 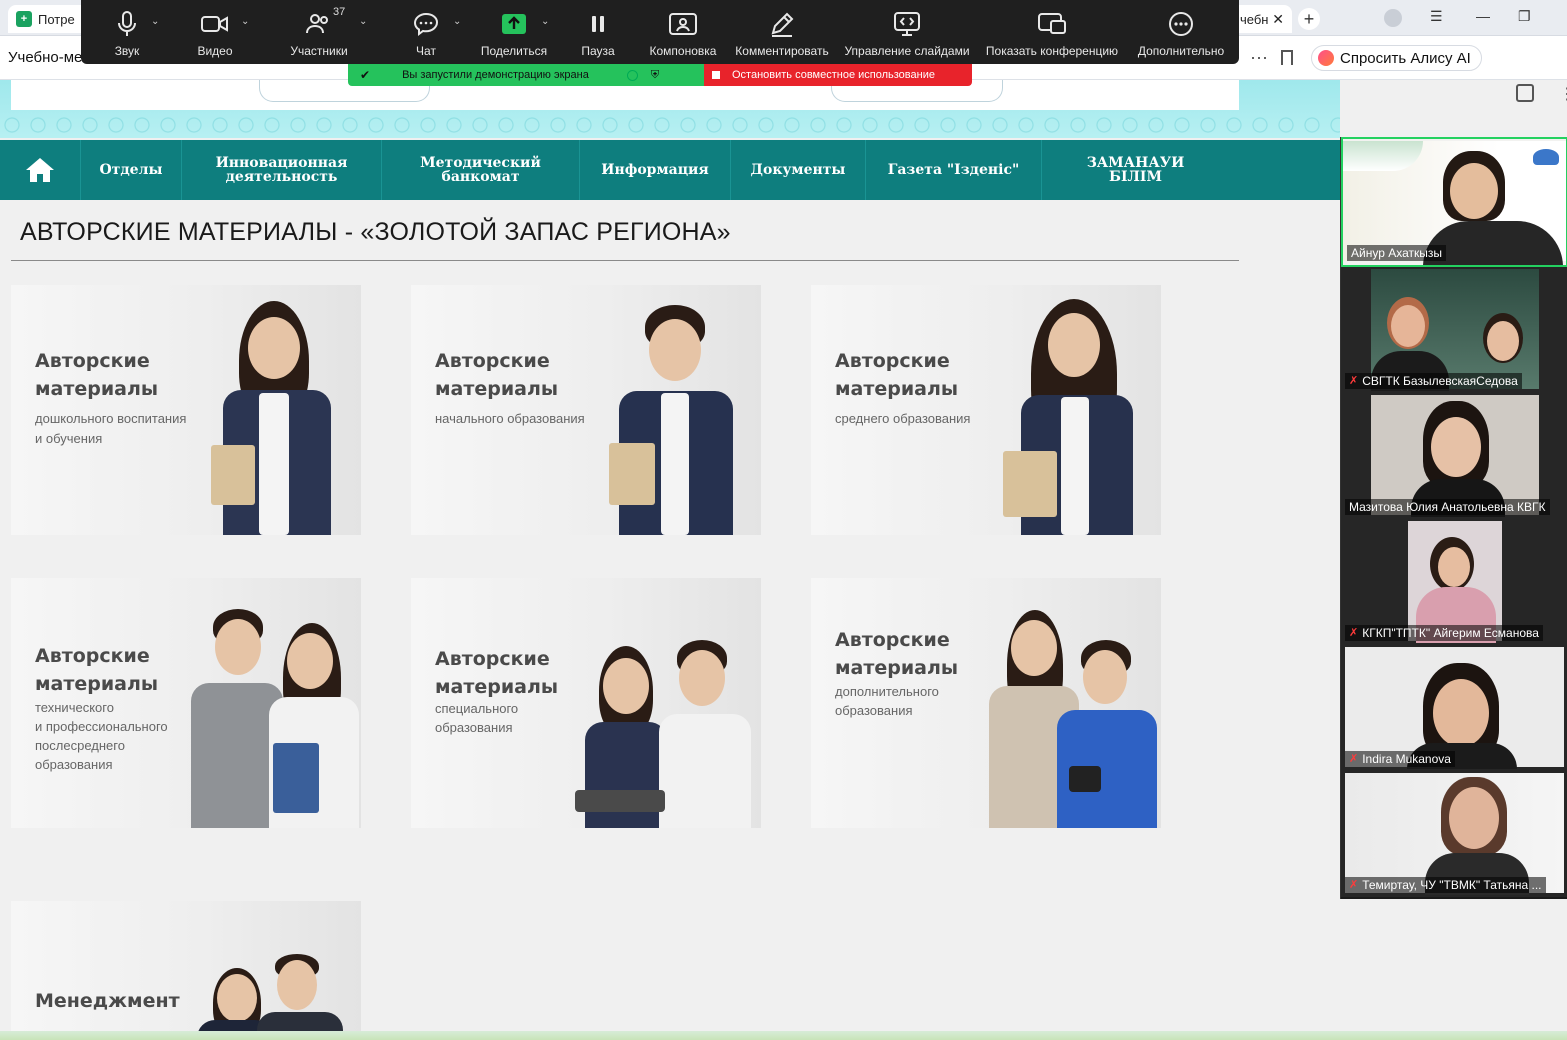 I want to click on stop-share-label: Остановить совместное использование, so click(x=833, y=75).